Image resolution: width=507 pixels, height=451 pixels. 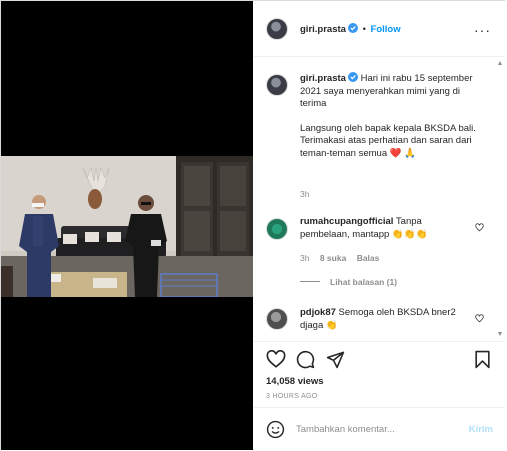 What do you see at coordinates (500, 198) in the screenshot?
I see `comments-scrollbar` at bounding box center [500, 198].